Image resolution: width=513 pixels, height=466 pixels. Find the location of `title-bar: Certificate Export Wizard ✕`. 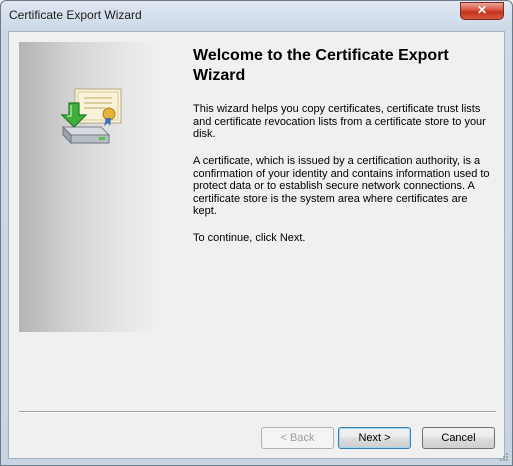

title-bar: Certificate Export Wizard ✕ is located at coordinates (256, 16).